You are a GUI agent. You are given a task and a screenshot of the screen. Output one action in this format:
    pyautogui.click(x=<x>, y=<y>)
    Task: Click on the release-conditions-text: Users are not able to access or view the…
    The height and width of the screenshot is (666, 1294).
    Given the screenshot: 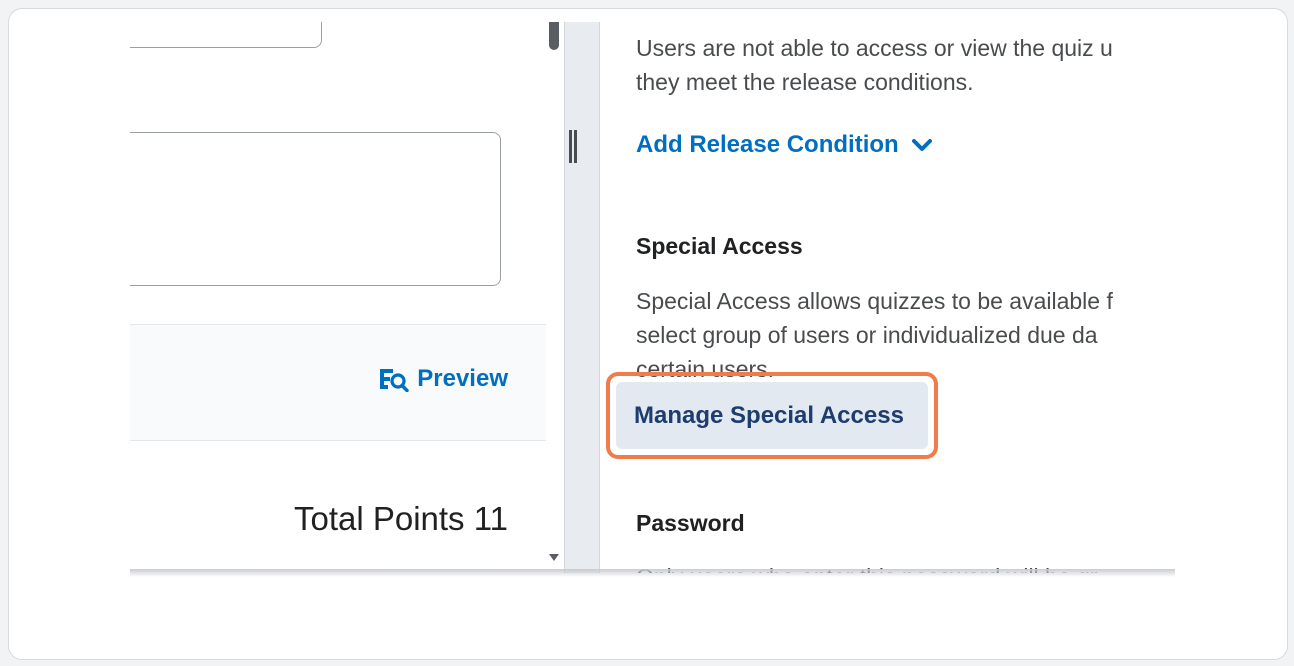 What is the action you would take?
    pyautogui.click(x=874, y=65)
    